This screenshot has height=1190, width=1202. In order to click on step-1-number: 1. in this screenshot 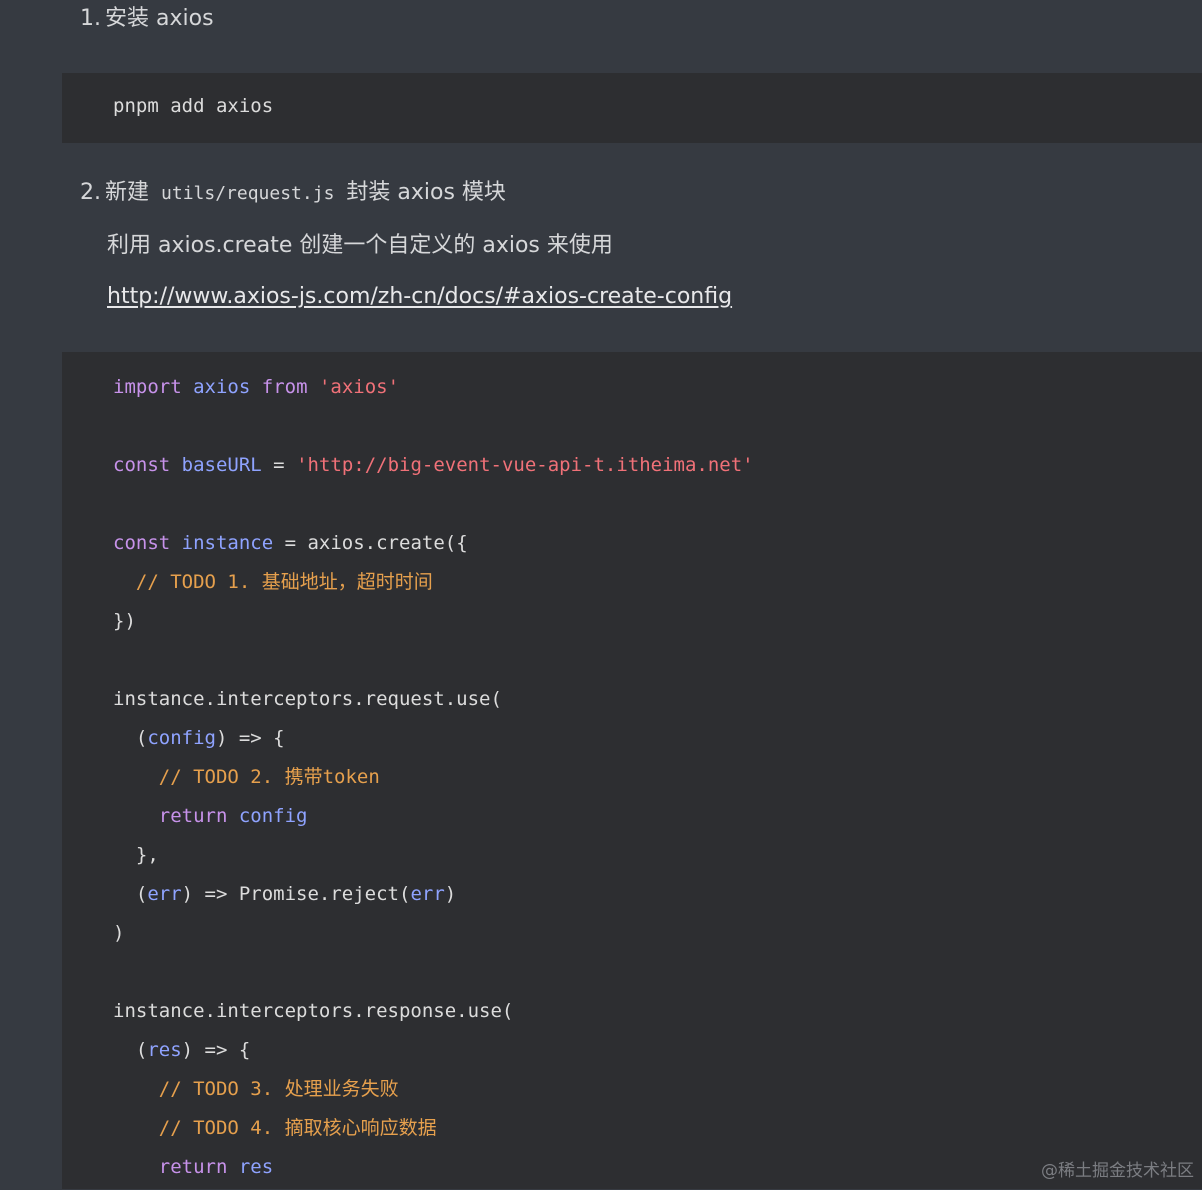, I will do `click(90, 18)`.